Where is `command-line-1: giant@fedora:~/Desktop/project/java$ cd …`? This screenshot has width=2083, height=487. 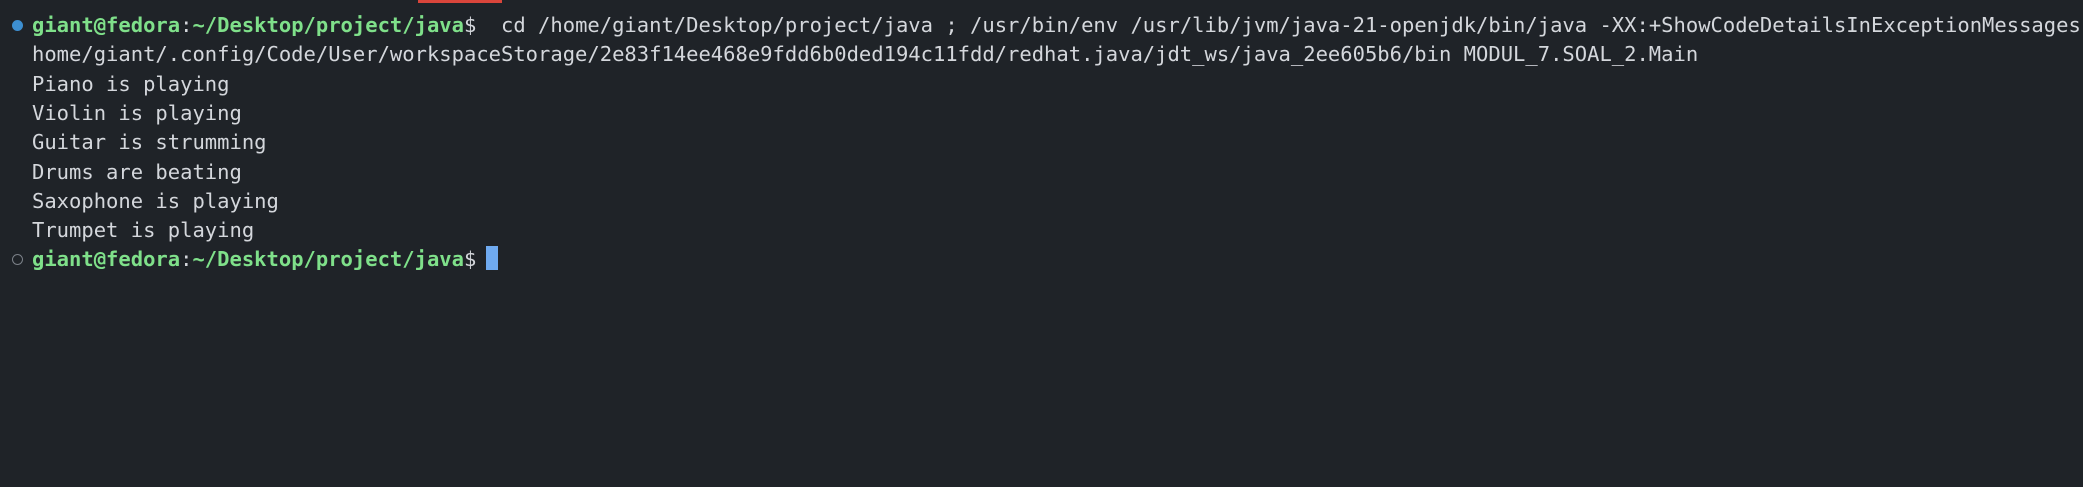
command-line-1: giant@fedora:~/Desktop/project/java$ cd … is located at coordinates (1057, 25).